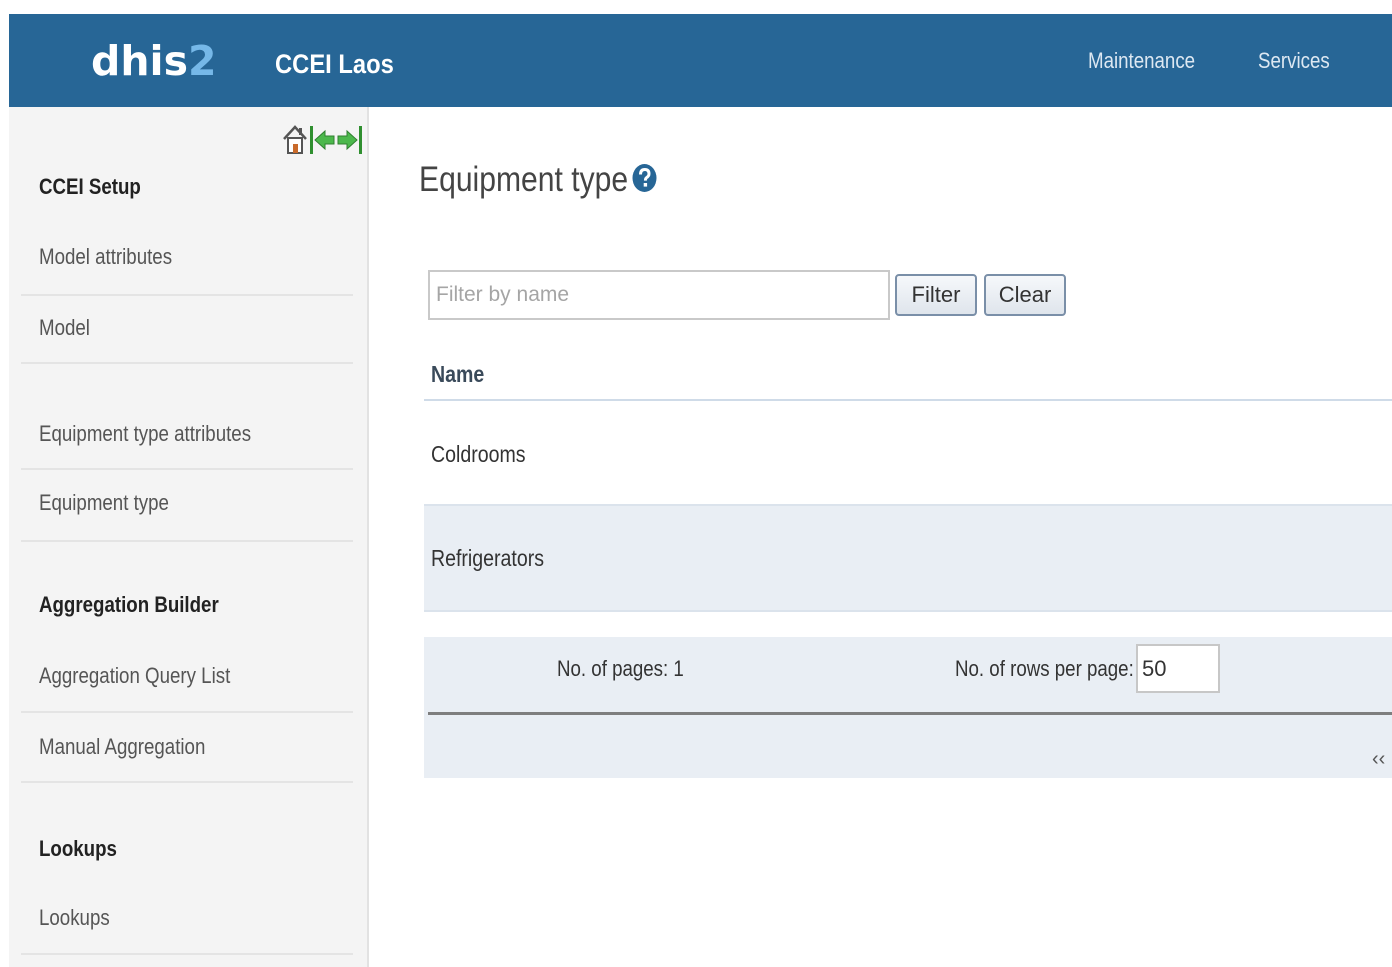  What do you see at coordinates (78, 848) in the screenshot?
I see `menu-header-lookups: Lookups` at bounding box center [78, 848].